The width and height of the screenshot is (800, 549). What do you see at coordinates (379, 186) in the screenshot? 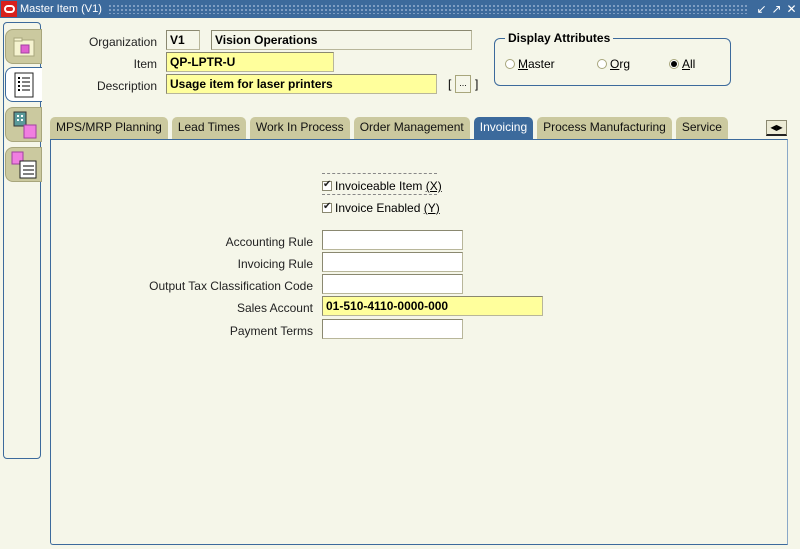
I see `invoiceable-item-label: Invoiceable Item` at bounding box center [379, 186].